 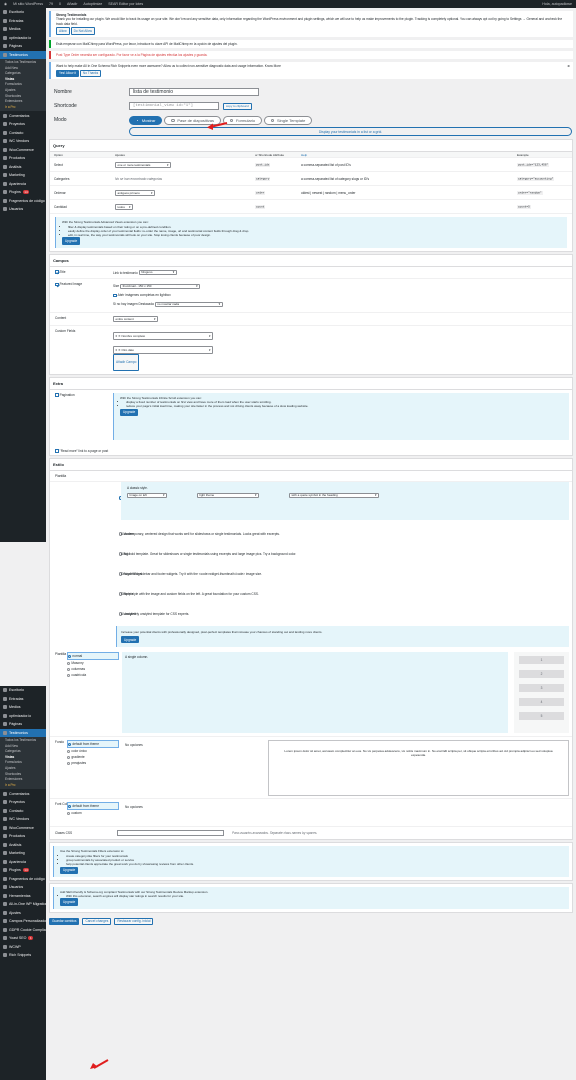 What do you see at coordinates (57, 451) in the screenshot?
I see `read-more-checkbox` at bounding box center [57, 451].